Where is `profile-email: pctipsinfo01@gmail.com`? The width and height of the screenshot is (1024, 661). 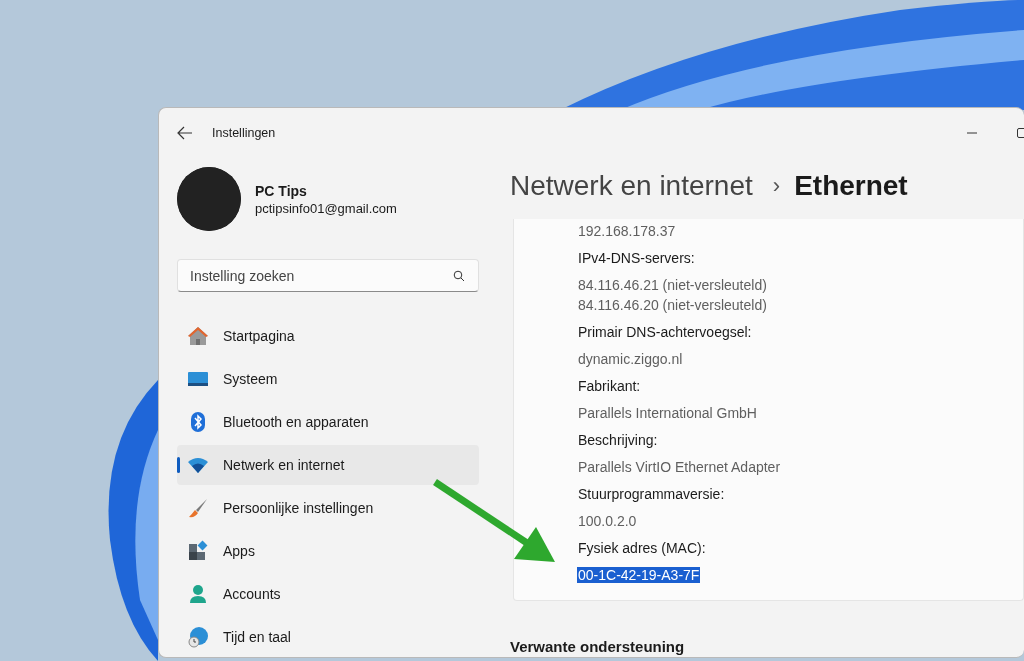 profile-email: pctipsinfo01@gmail.com is located at coordinates (326, 208).